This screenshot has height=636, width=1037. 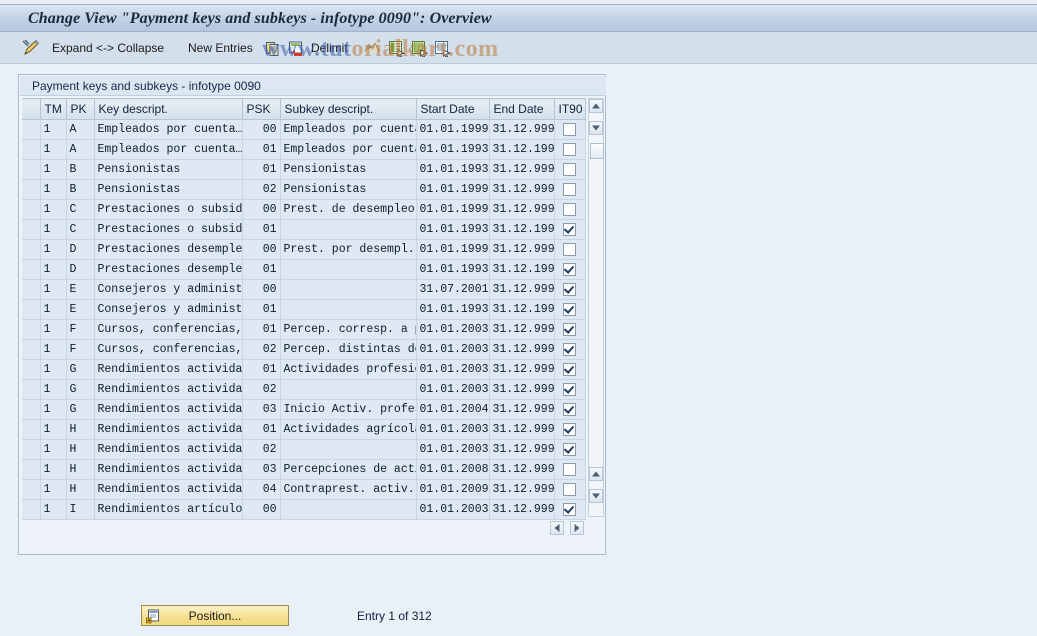 What do you see at coordinates (453, 269) in the screenshot?
I see `cell-start-date: 01.01.1993` at bounding box center [453, 269].